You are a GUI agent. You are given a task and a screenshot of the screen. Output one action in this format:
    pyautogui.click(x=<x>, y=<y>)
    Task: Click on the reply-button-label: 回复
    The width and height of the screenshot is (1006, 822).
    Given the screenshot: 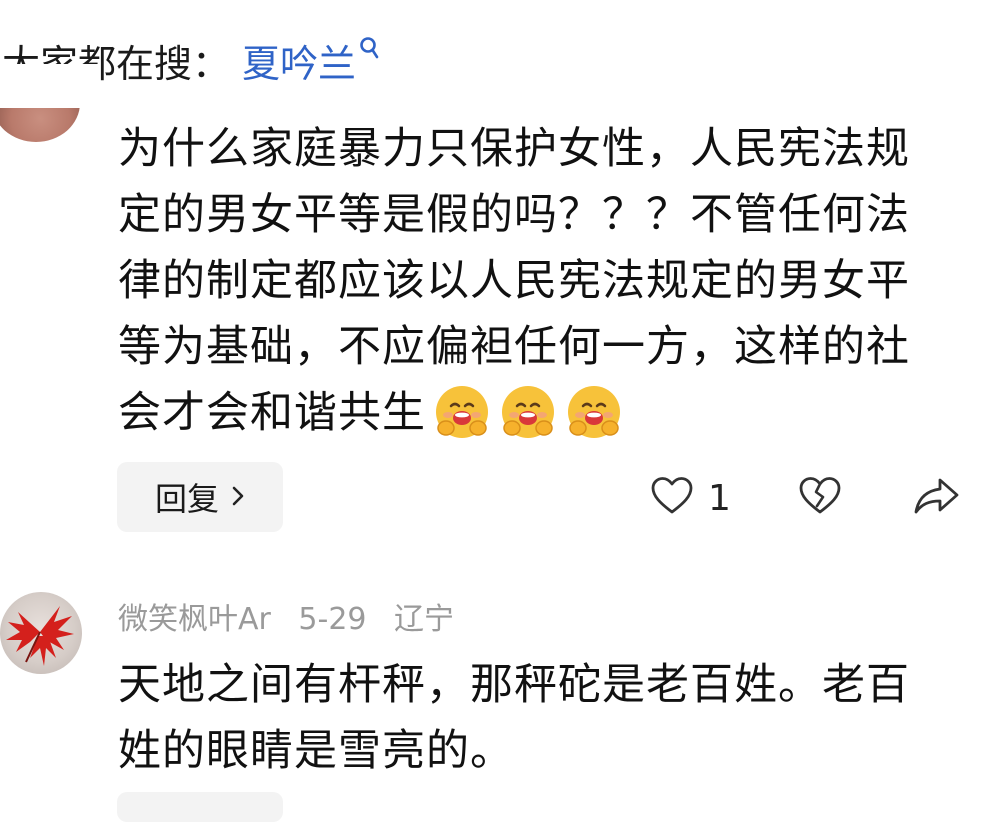 What is the action you would take?
    pyautogui.click(x=186, y=499)
    